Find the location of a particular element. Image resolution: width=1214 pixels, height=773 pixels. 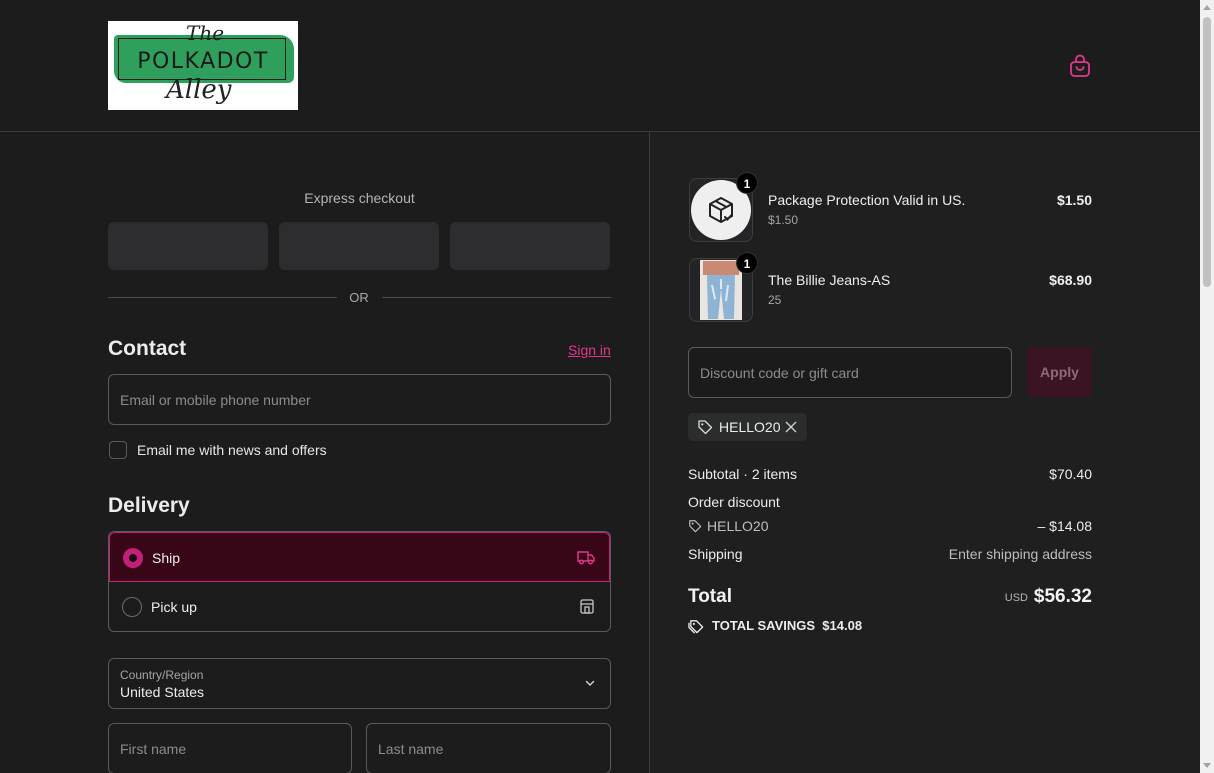

store-icon is located at coordinates (587, 606).